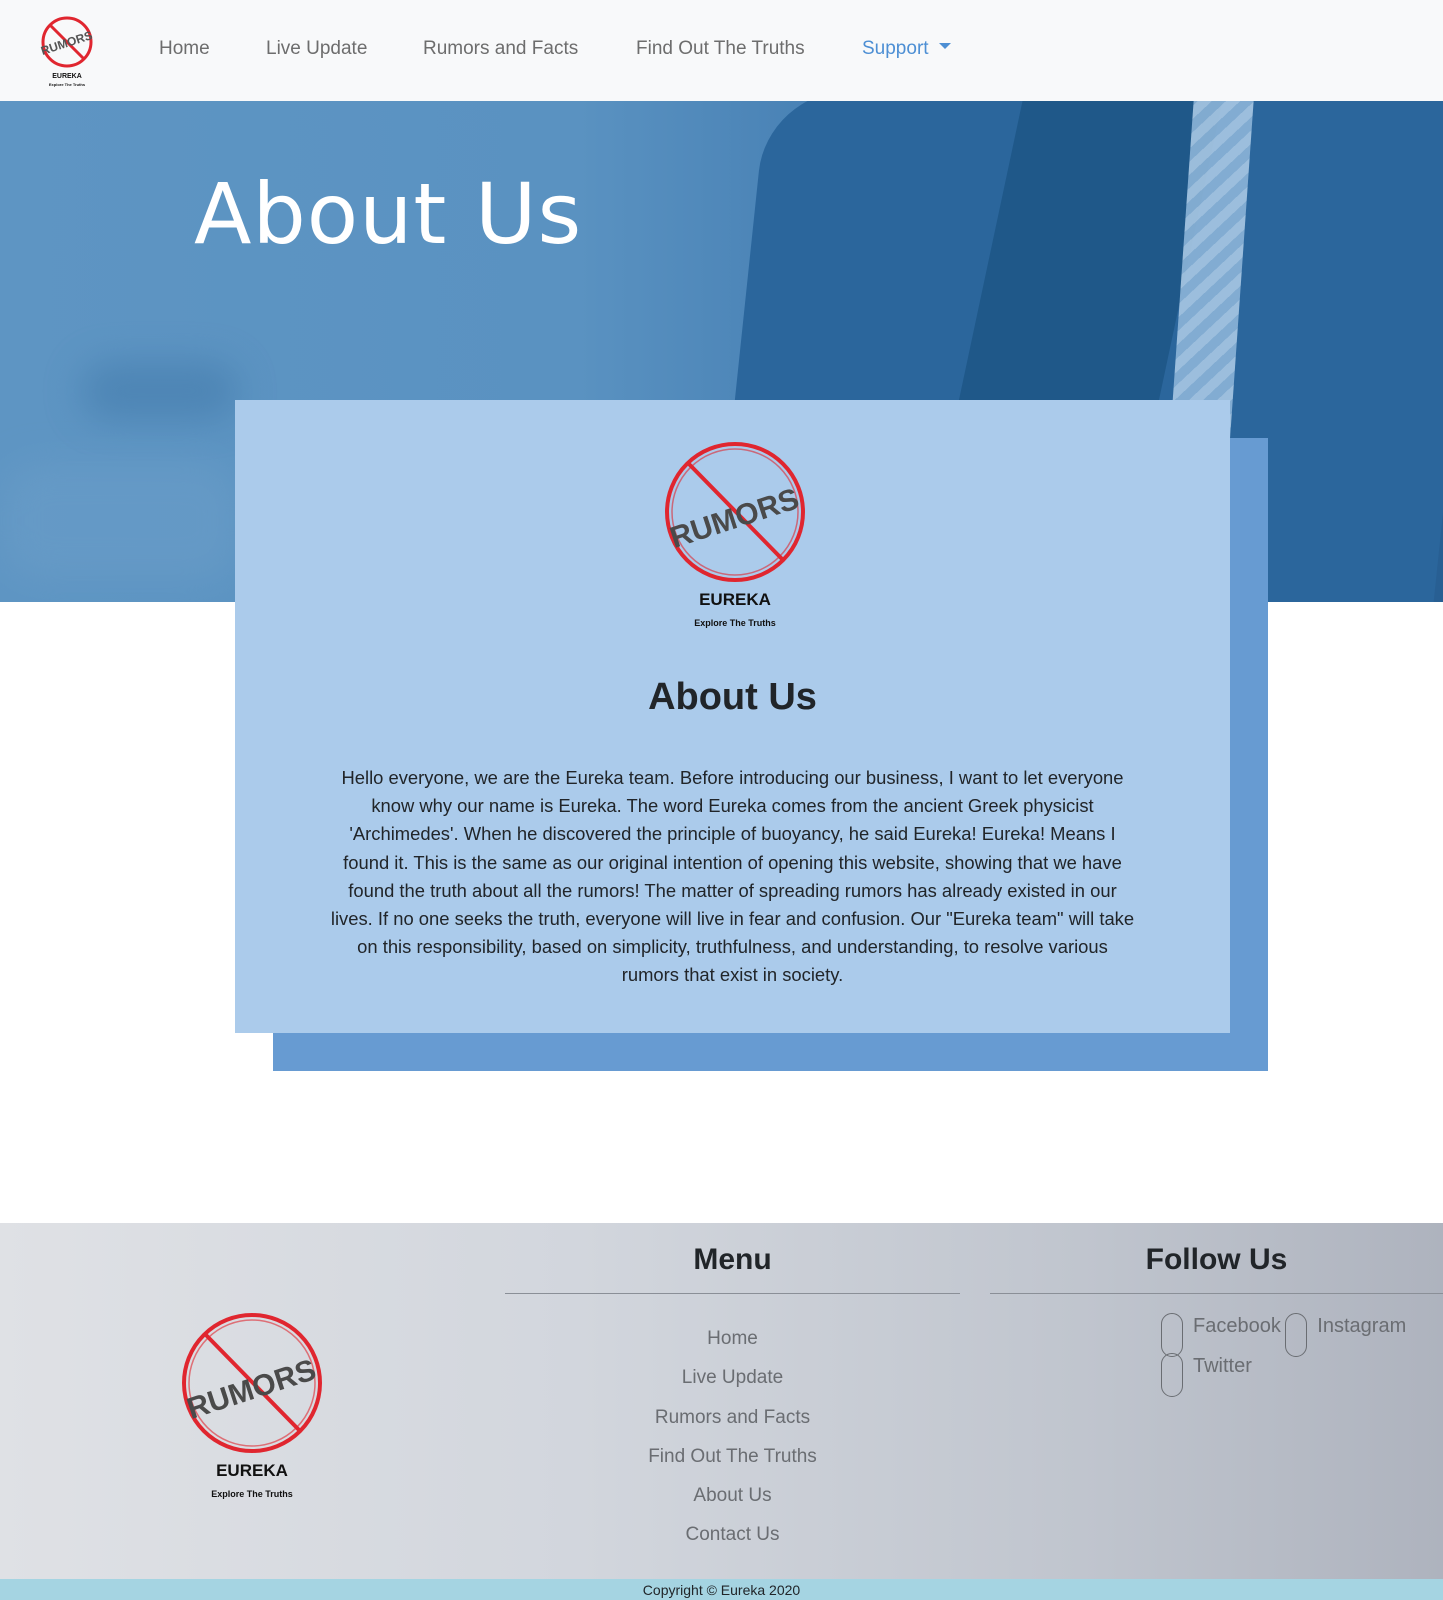  What do you see at coordinates (1222, 1366) in the screenshot?
I see `twitter-label: Twitter` at bounding box center [1222, 1366].